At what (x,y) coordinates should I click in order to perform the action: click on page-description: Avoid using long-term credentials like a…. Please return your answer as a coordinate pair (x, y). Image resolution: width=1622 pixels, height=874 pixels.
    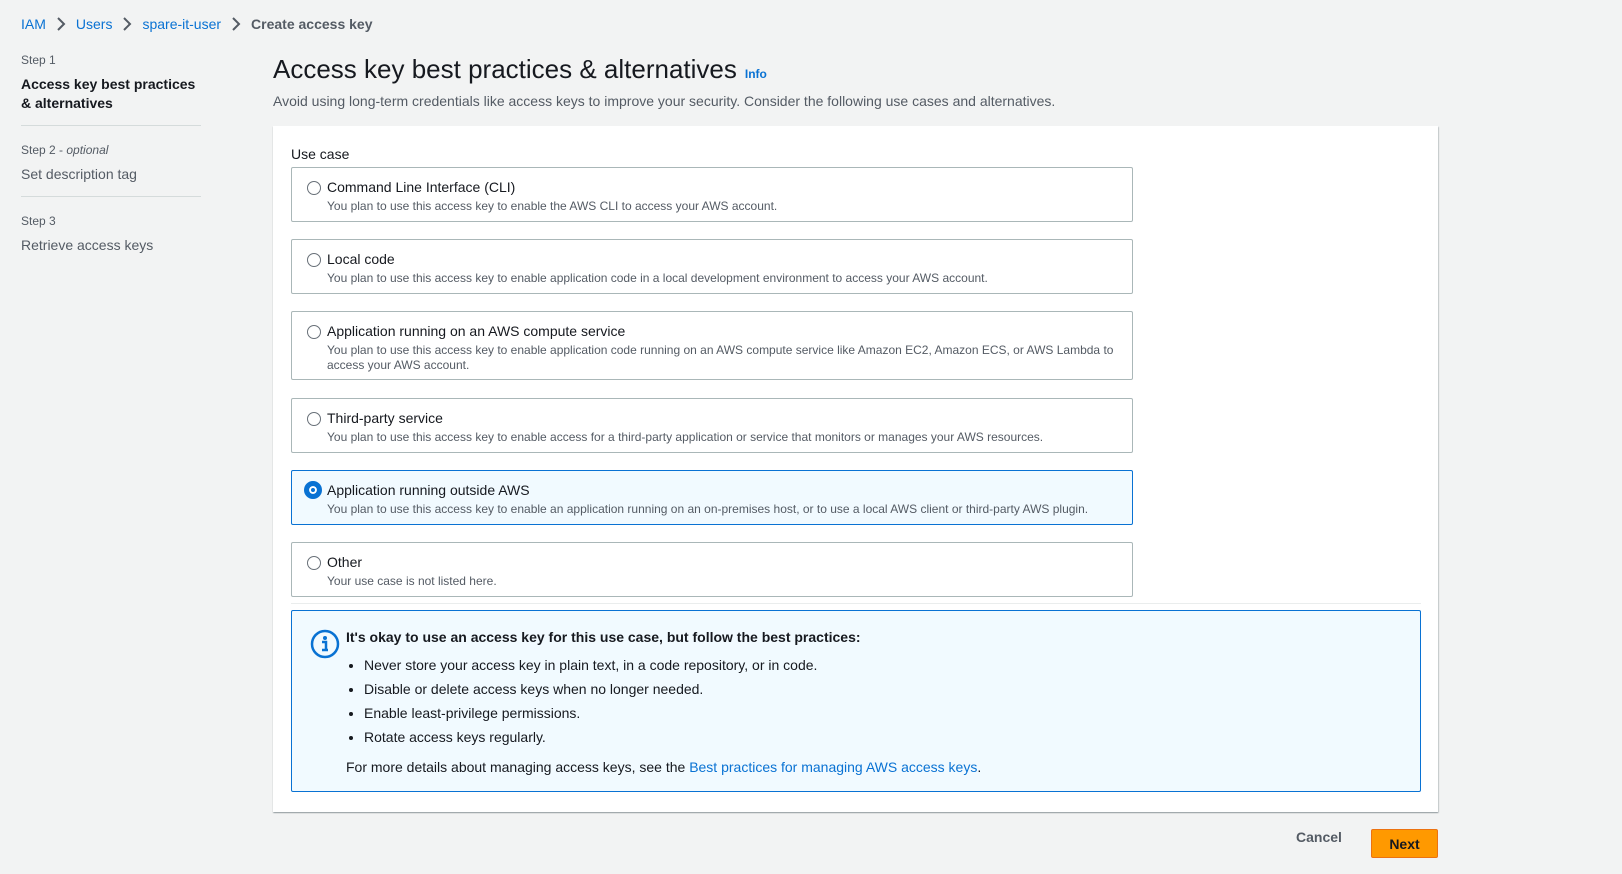
    Looking at the image, I should click on (664, 101).